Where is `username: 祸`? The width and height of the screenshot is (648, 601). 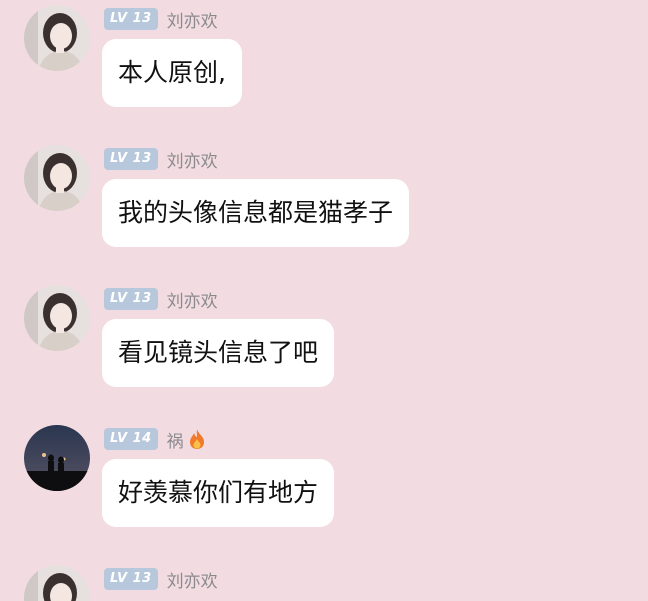
username: 祸 is located at coordinates (175, 439).